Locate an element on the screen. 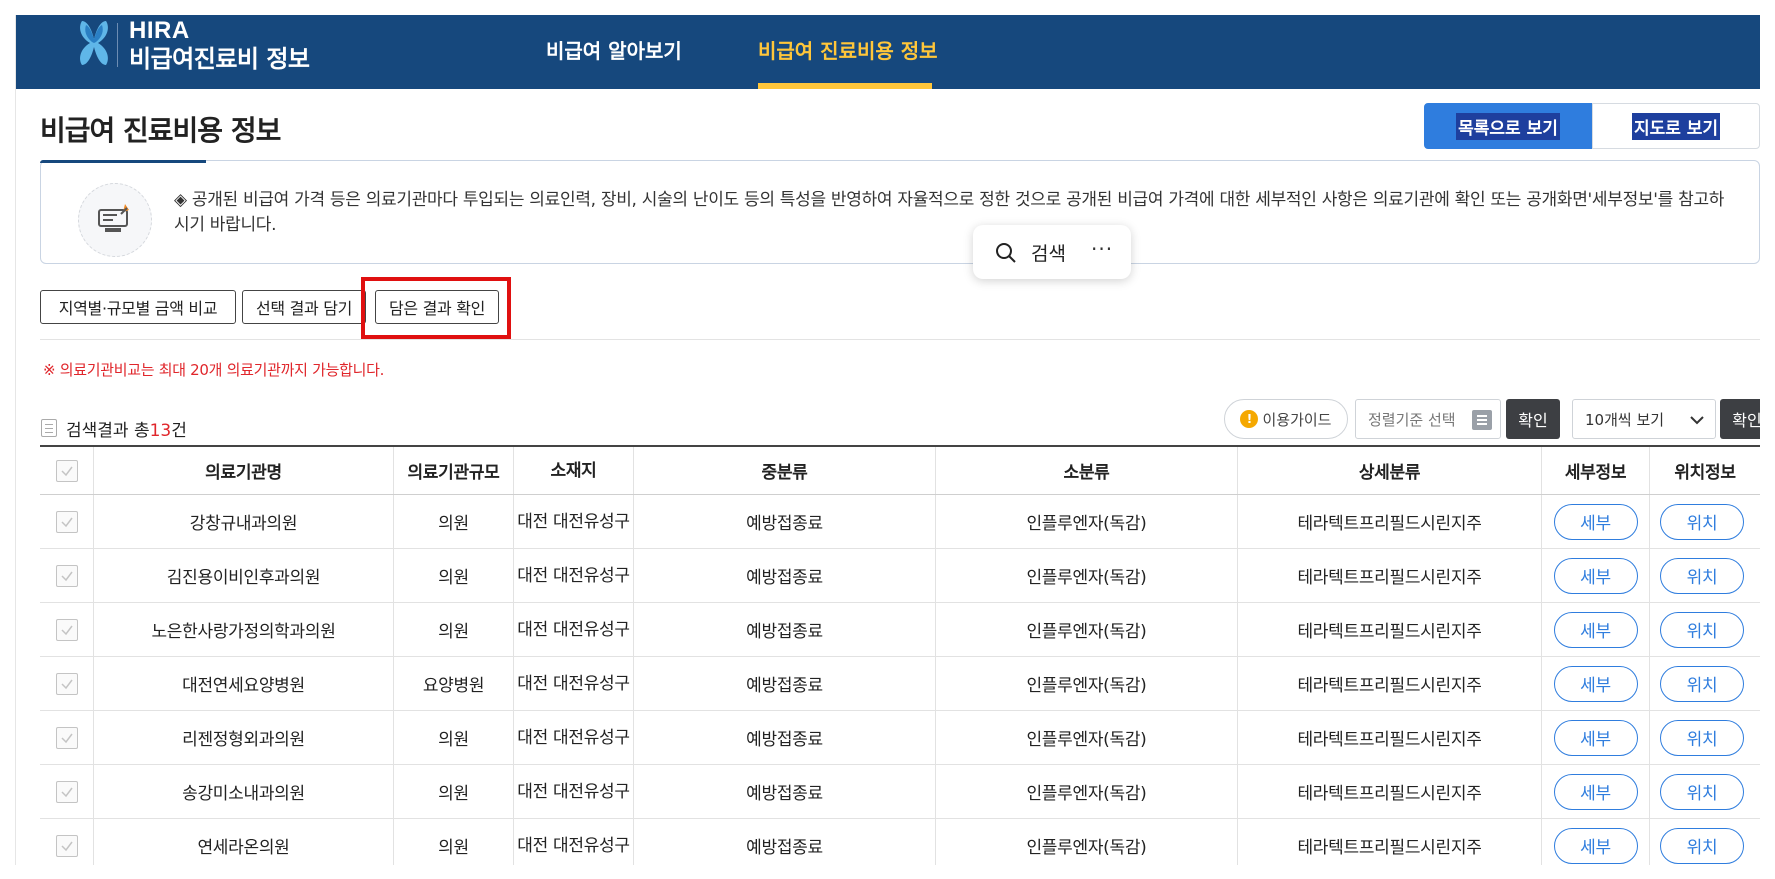 Image resolution: width=1775 pixels, height=879 pixels. highlight-annotation is located at coordinates (436, 308).